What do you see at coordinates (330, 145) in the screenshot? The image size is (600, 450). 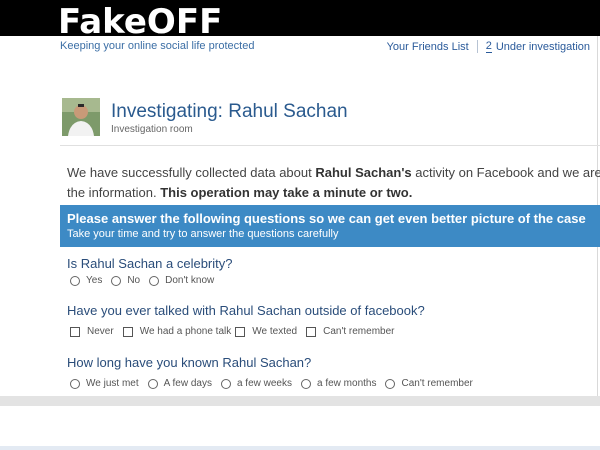 I see `divider` at bounding box center [330, 145].